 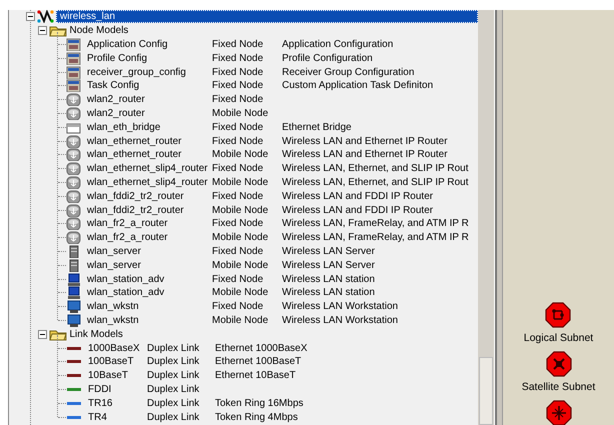 I want to click on model-name: FDDI, so click(x=114, y=389).